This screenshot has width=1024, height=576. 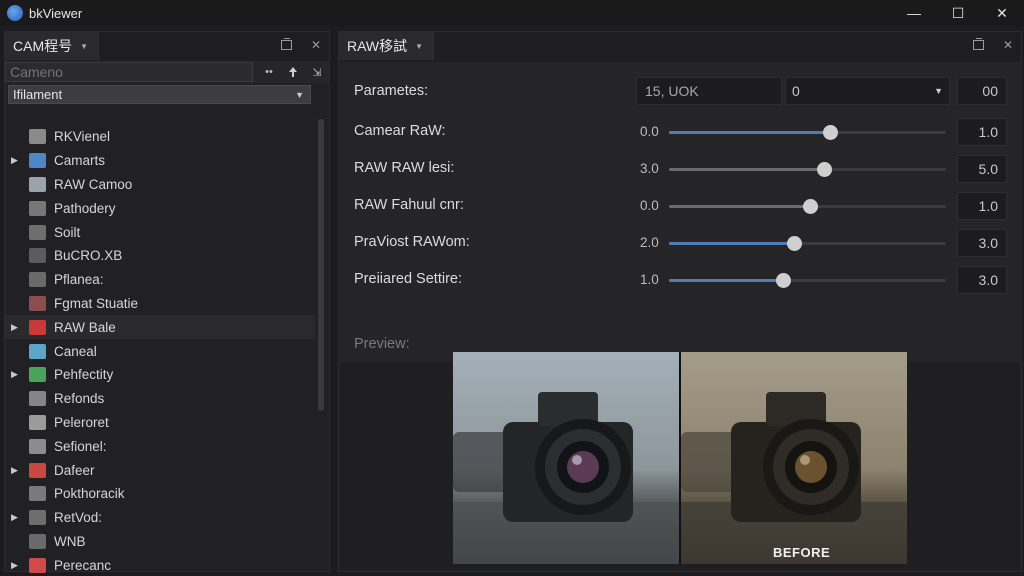 What do you see at coordinates (160, 232) in the screenshot?
I see `tree-item: Soilt` at bounding box center [160, 232].